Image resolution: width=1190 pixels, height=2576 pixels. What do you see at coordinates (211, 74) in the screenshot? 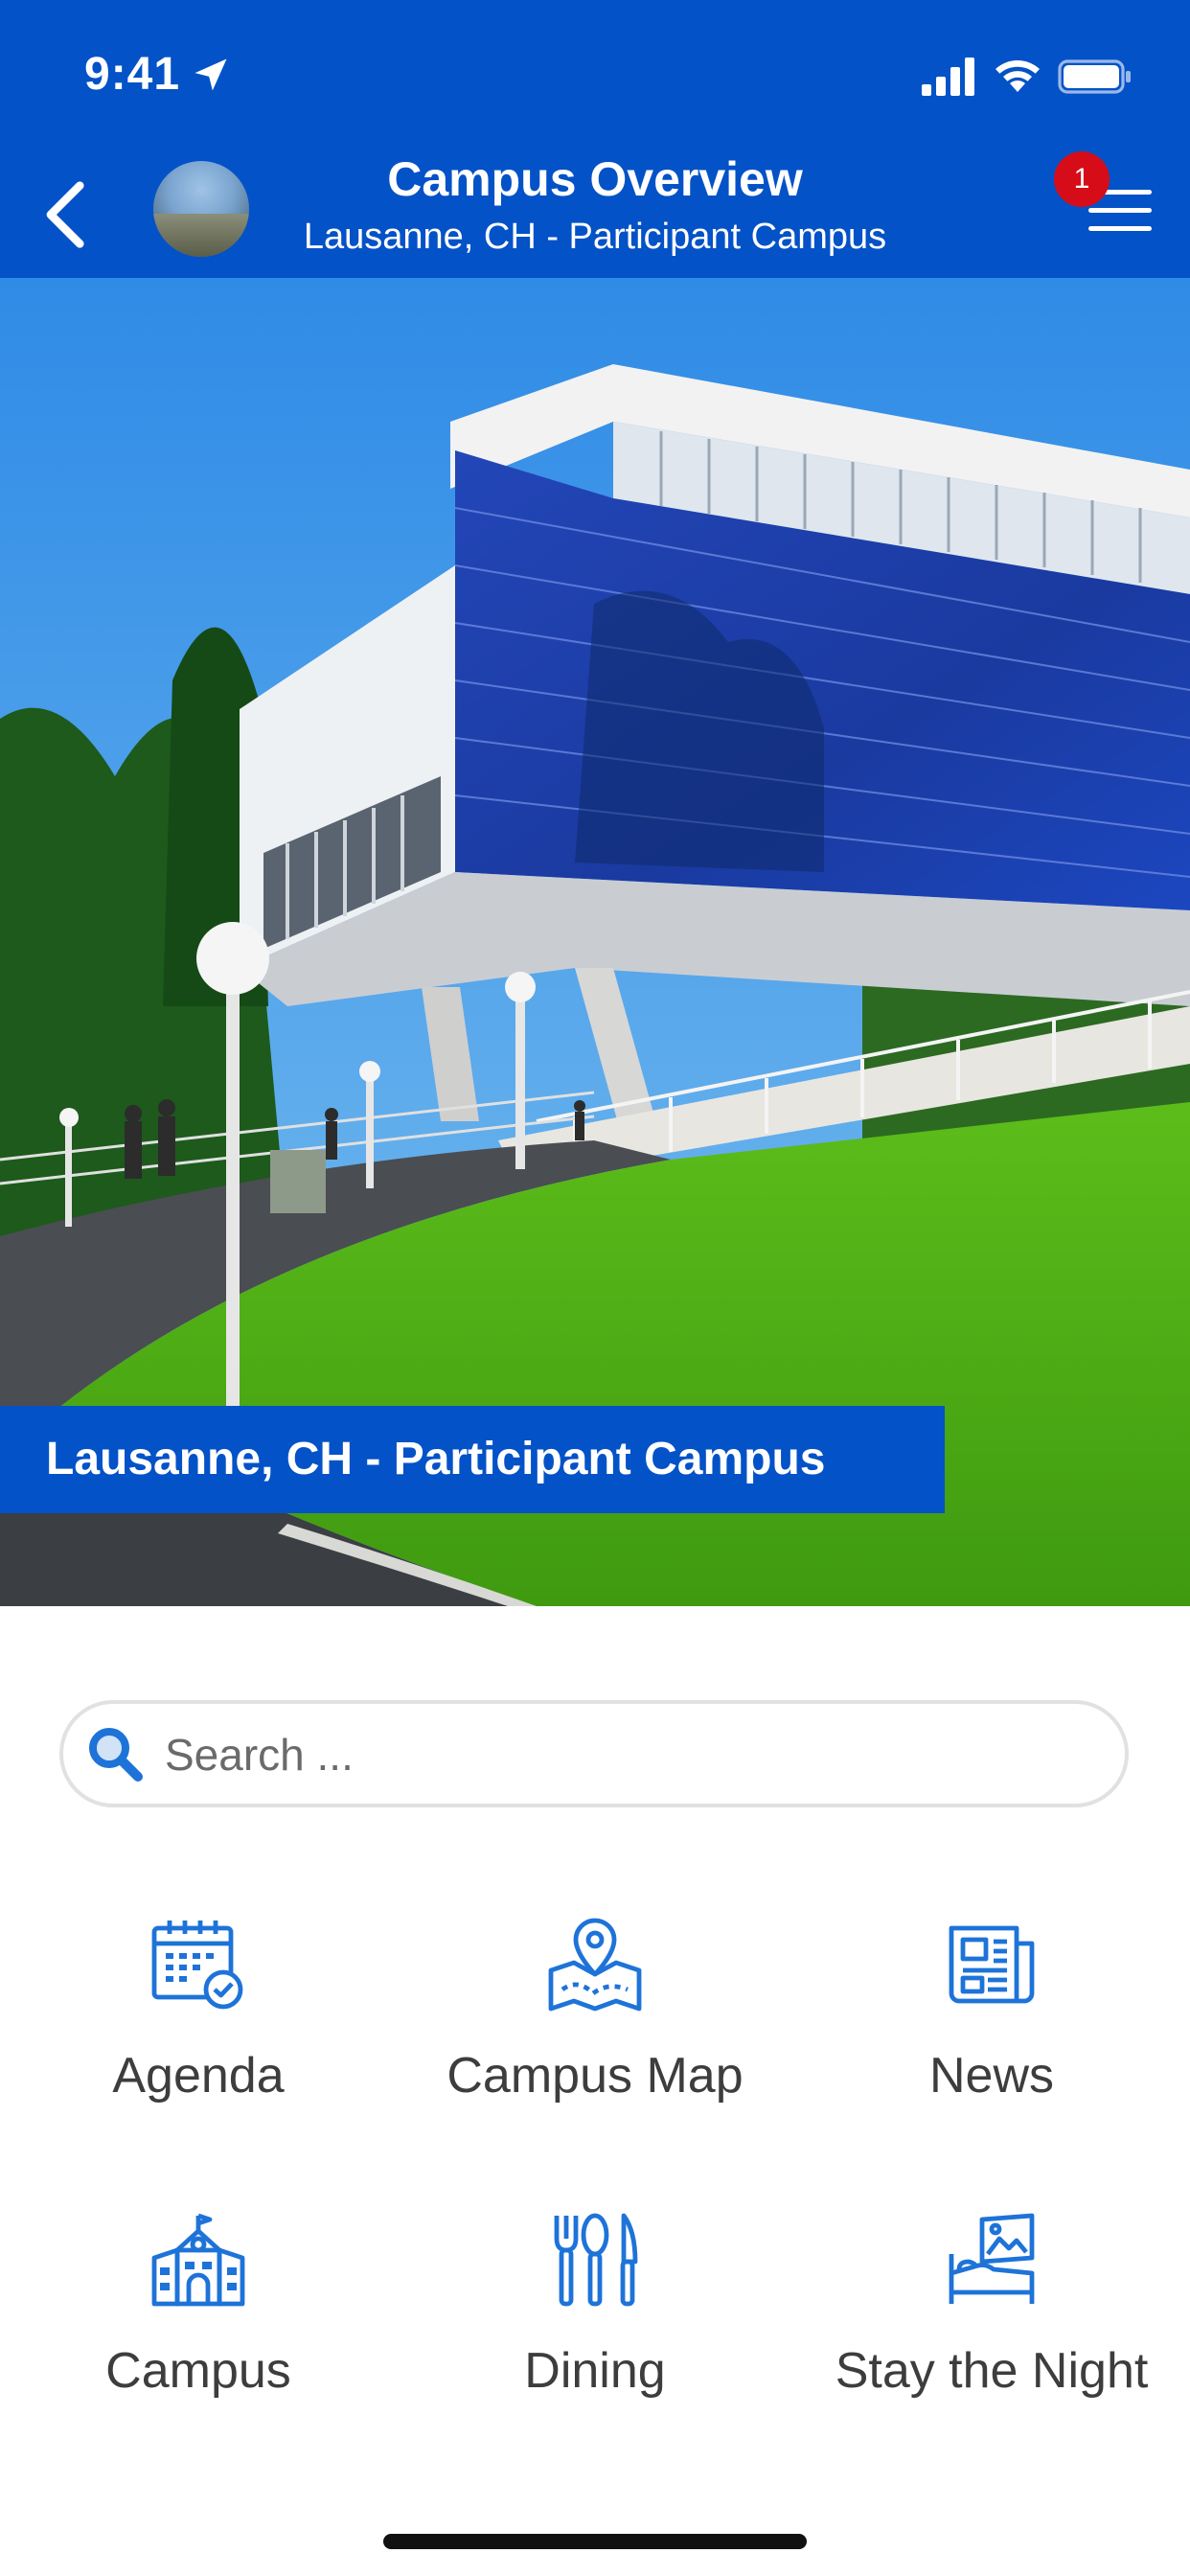
I see `location-arrow-icon` at bounding box center [211, 74].